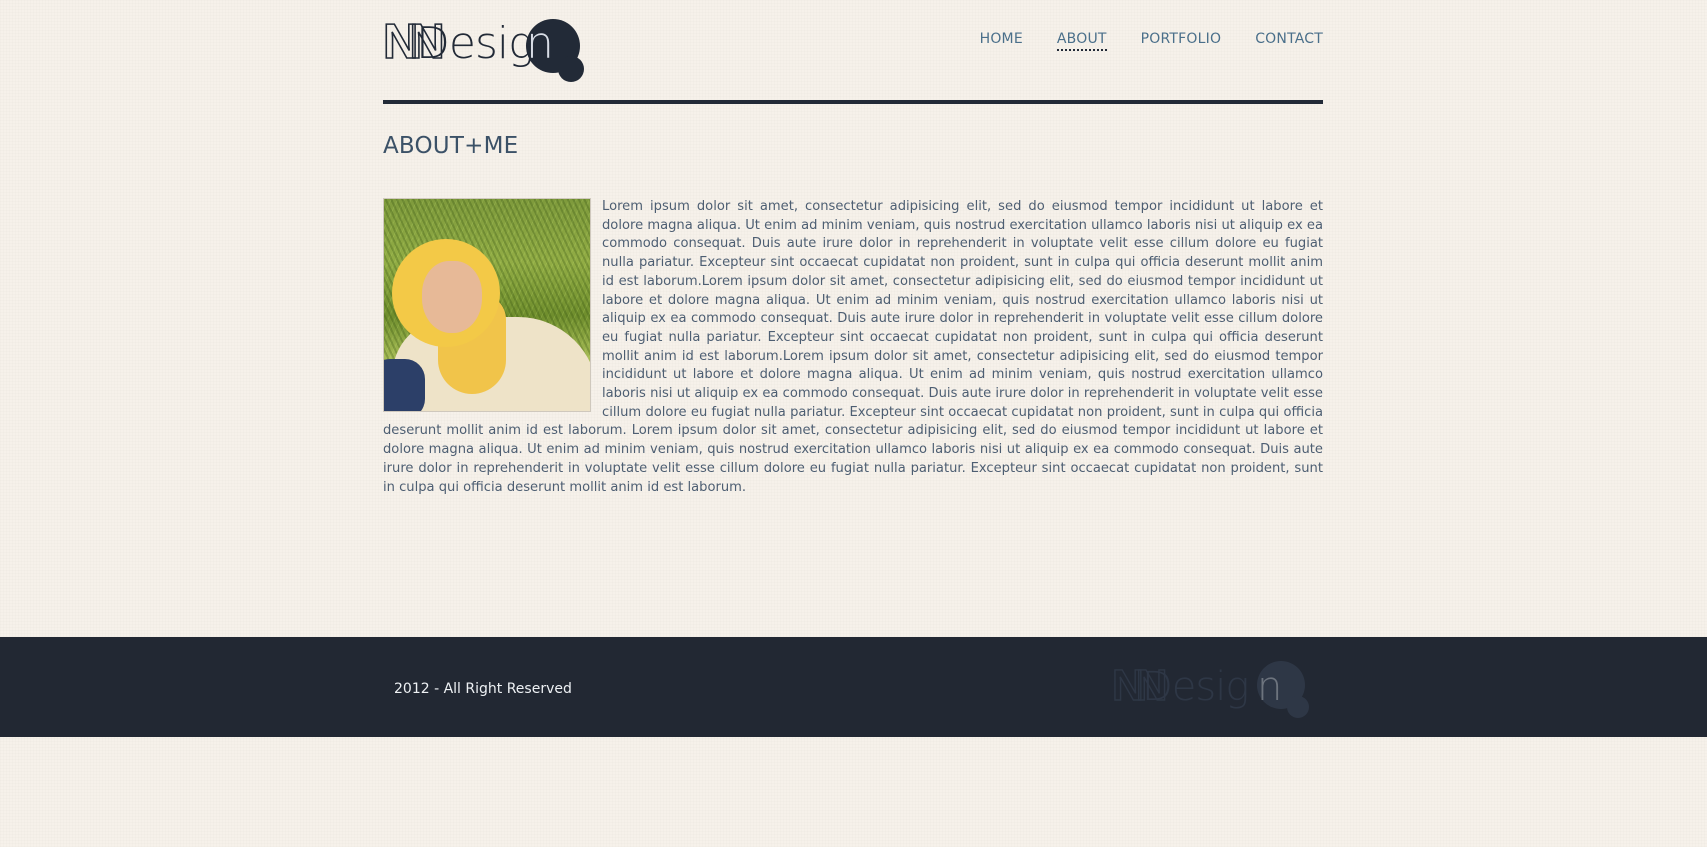 The width and height of the screenshot is (1707, 847). I want to click on nav-home: HOME, so click(1001, 41).